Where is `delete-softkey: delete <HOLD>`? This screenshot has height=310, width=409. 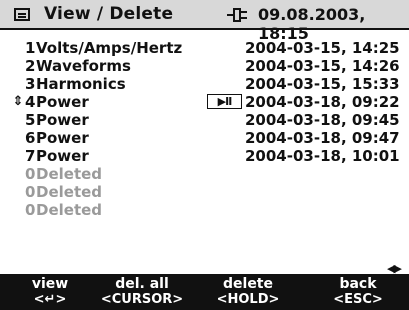
delete-softkey: delete <HOLD> is located at coordinates (248, 292).